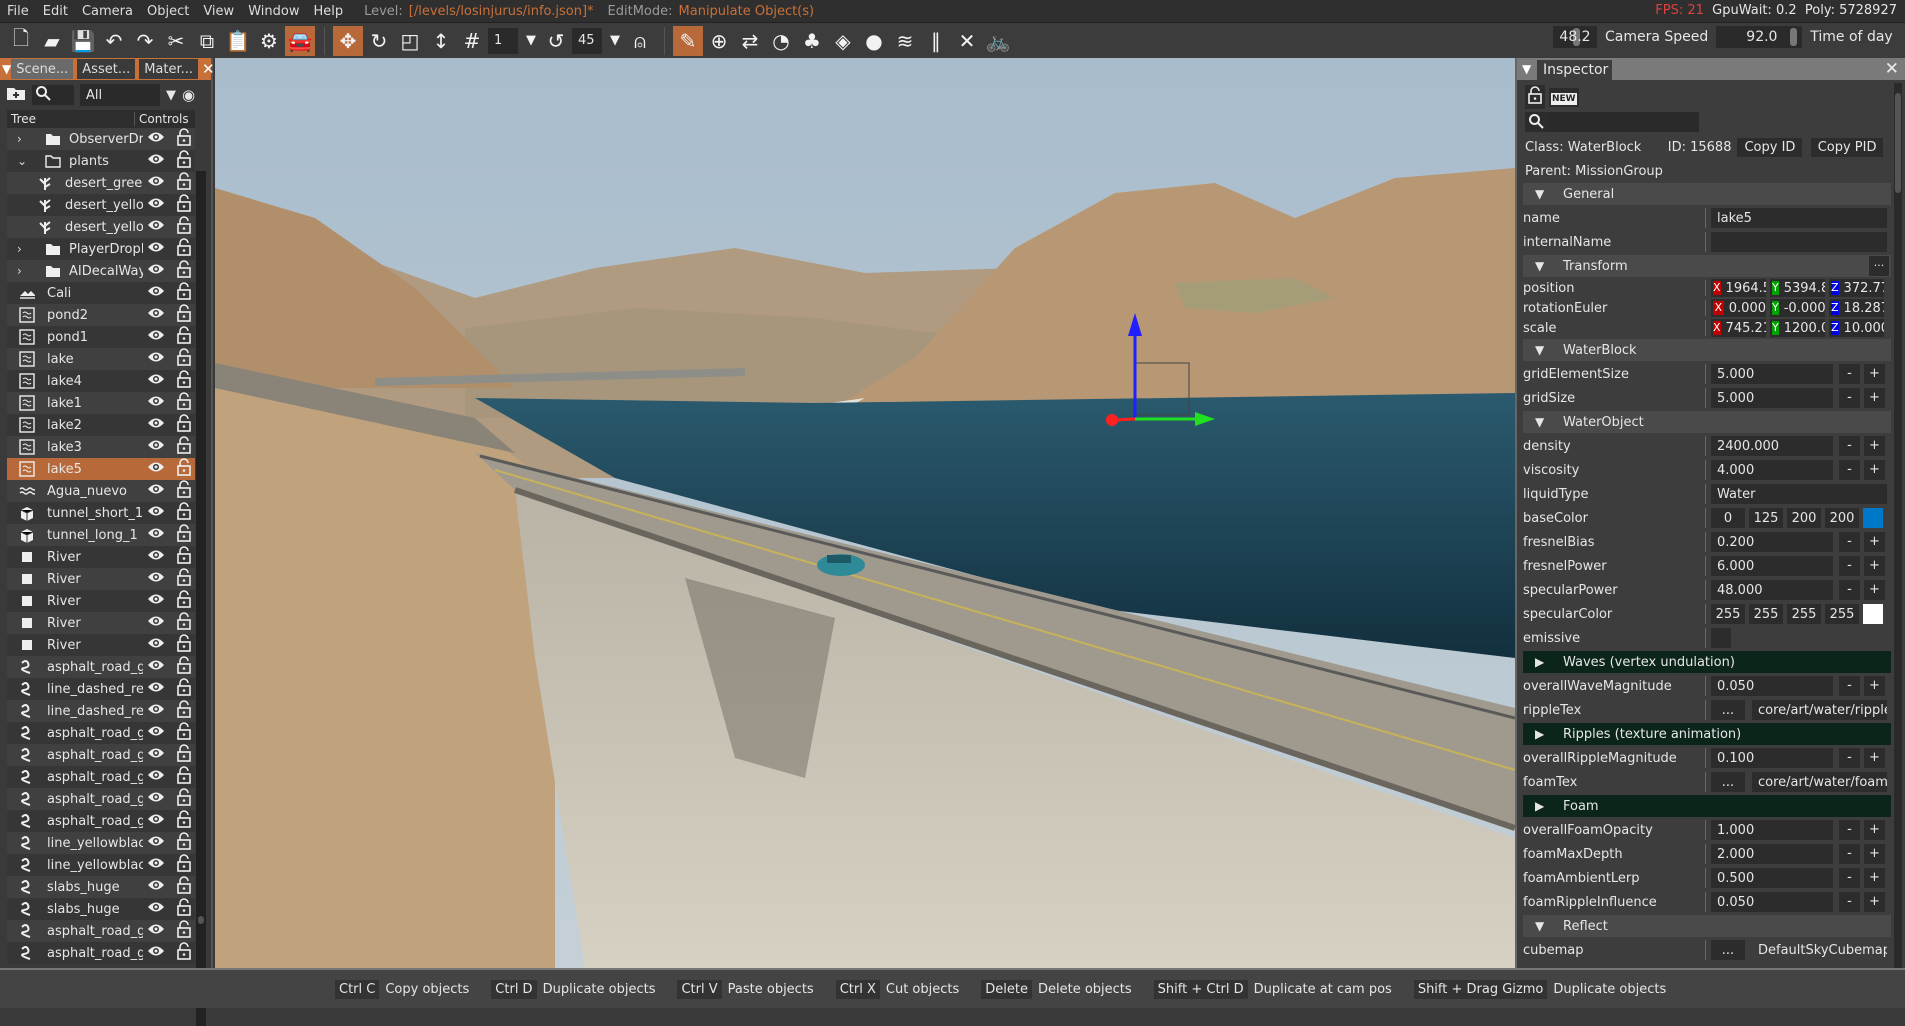 The image size is (1905, 1026). What do you see at coordinates (53, 95) in the screenshot?
I see `search-input` at bounding box center [53, 95].